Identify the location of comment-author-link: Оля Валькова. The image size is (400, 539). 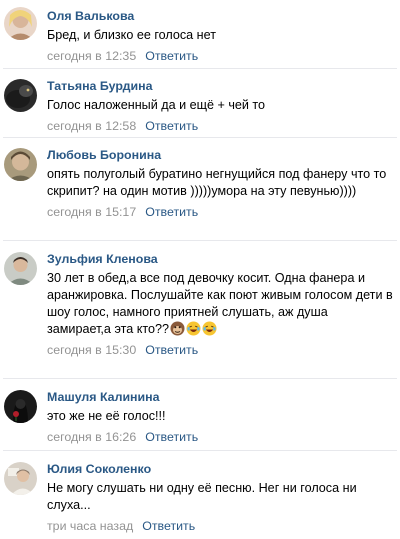
(220, 16).